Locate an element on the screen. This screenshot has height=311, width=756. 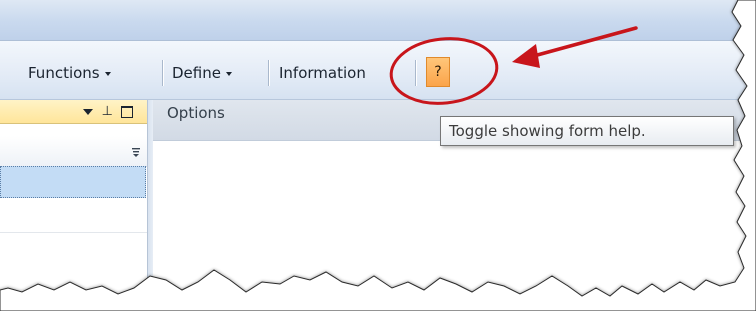
options-panel-title: Options is located at coordinates (196, 113).